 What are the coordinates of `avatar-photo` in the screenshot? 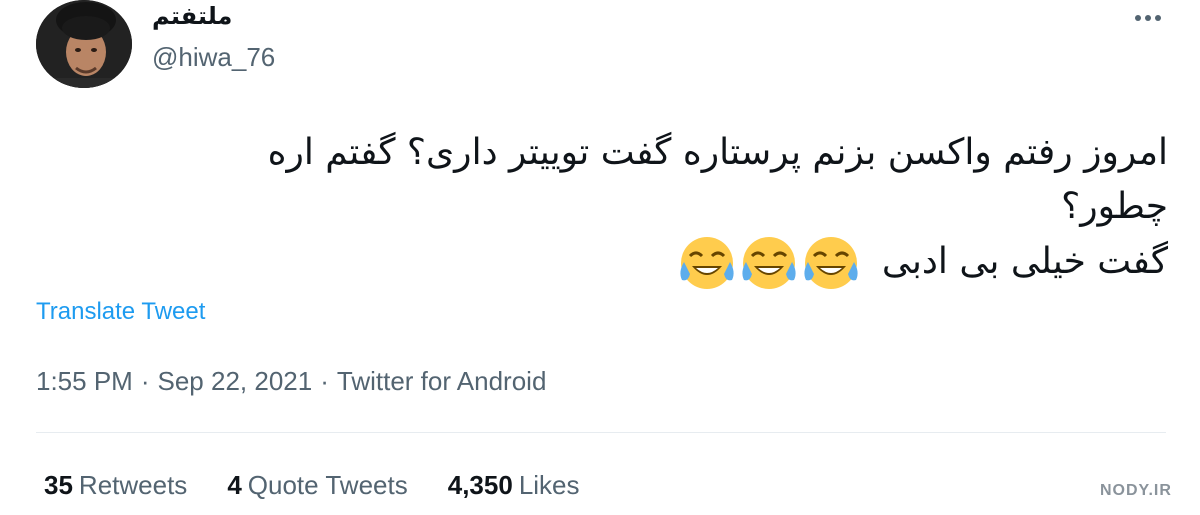 It's located at (84, 44).